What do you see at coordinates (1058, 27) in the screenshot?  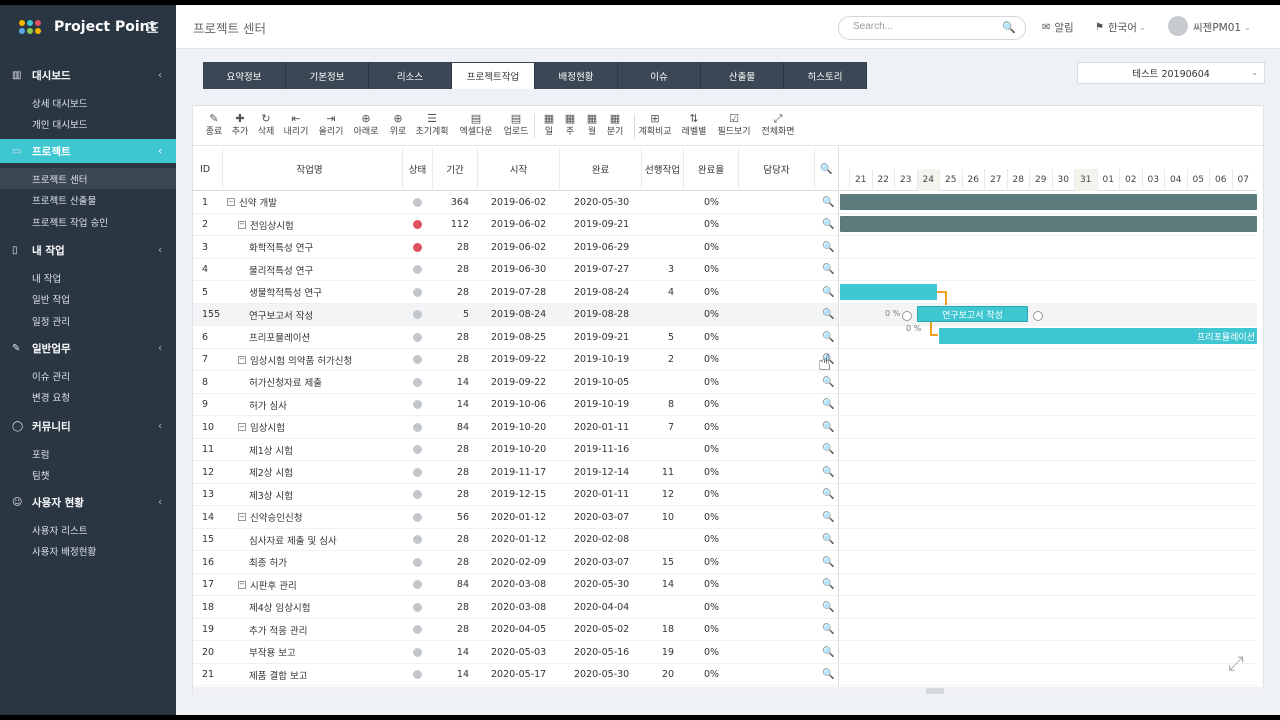 I see `alerts-button: ✉ 알림` at bounding box center [1058, 27].